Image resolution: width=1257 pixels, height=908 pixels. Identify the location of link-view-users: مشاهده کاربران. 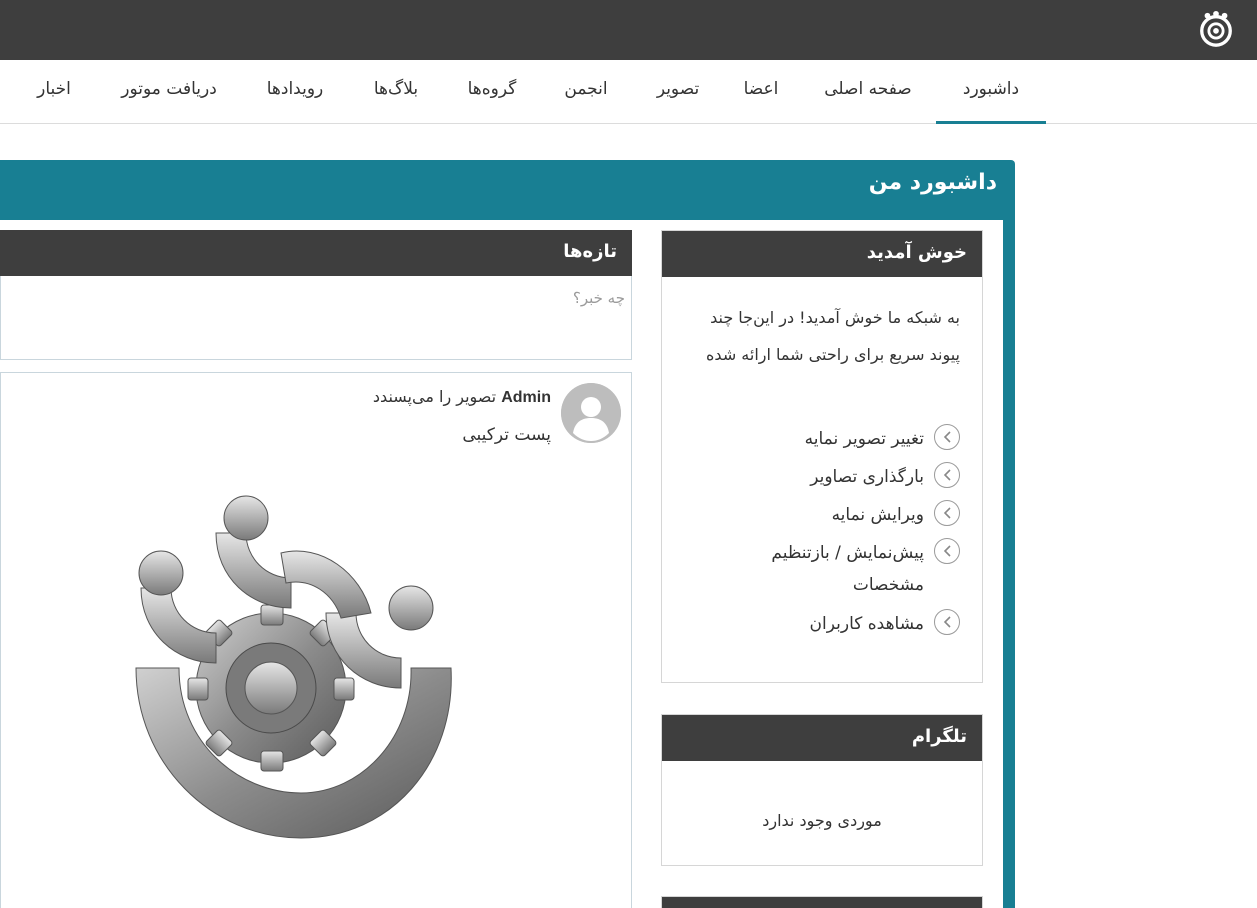
(810, 624).